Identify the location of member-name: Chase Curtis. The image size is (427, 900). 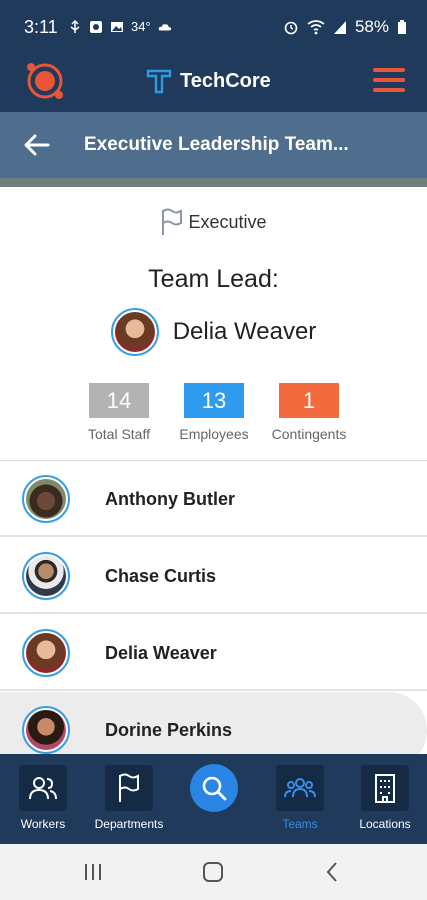
(161, 576).